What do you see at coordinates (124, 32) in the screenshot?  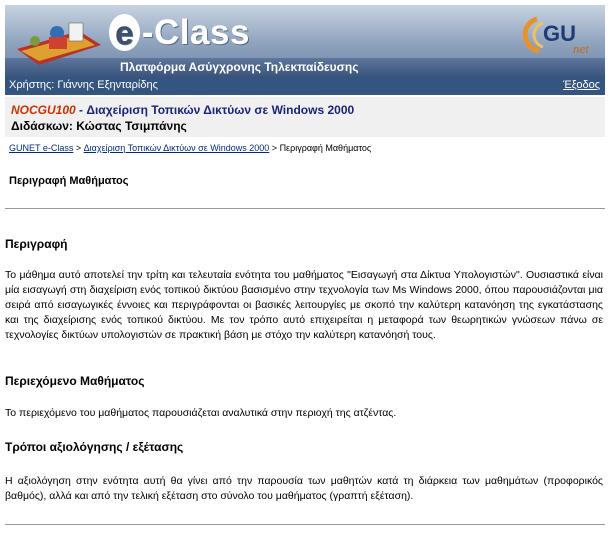 I see `brand-letter: e` at bounding box center [124, 32].